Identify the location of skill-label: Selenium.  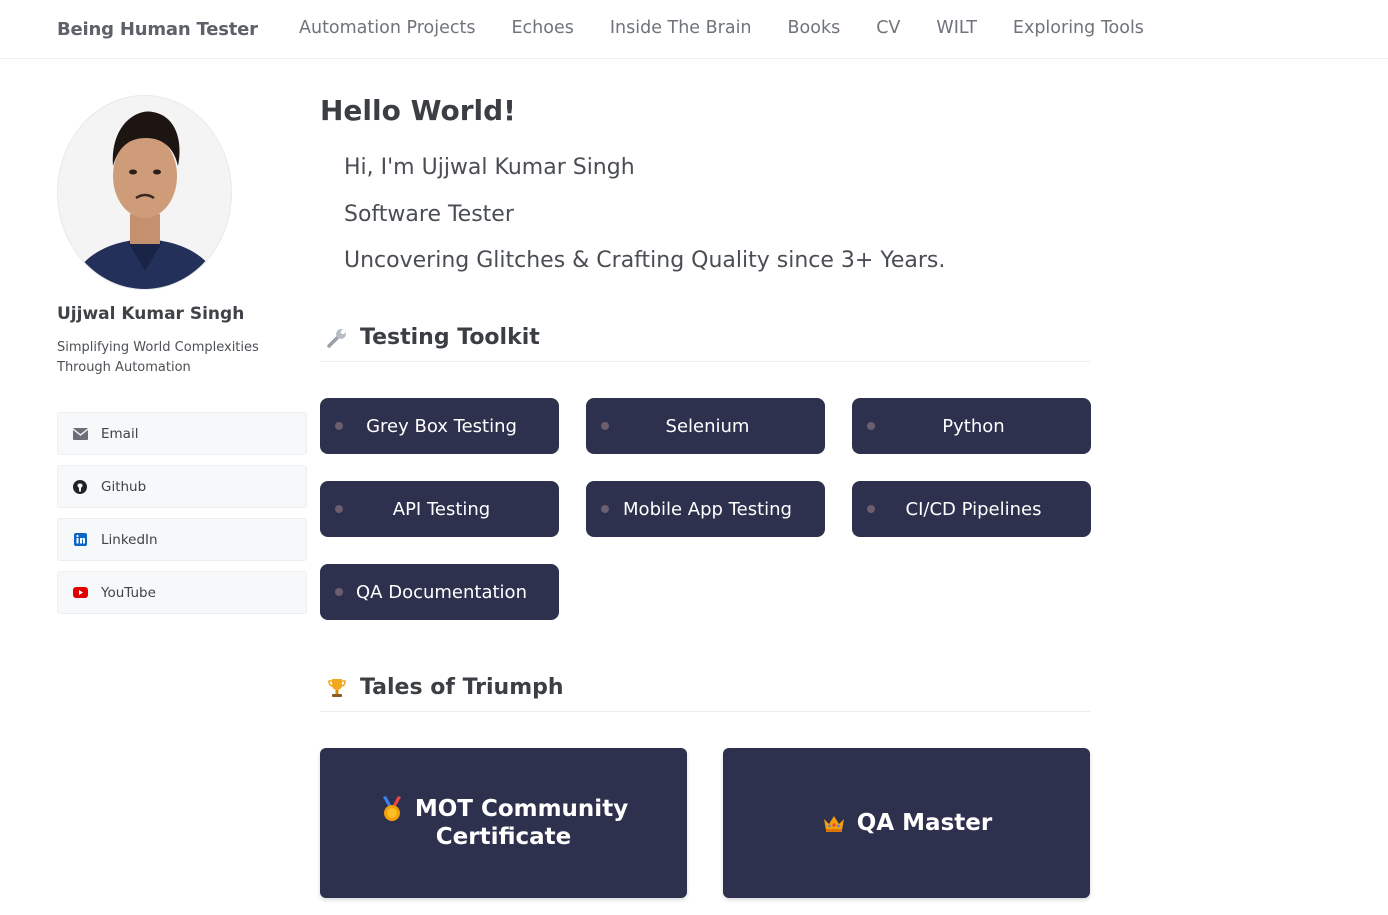
(707, 426).